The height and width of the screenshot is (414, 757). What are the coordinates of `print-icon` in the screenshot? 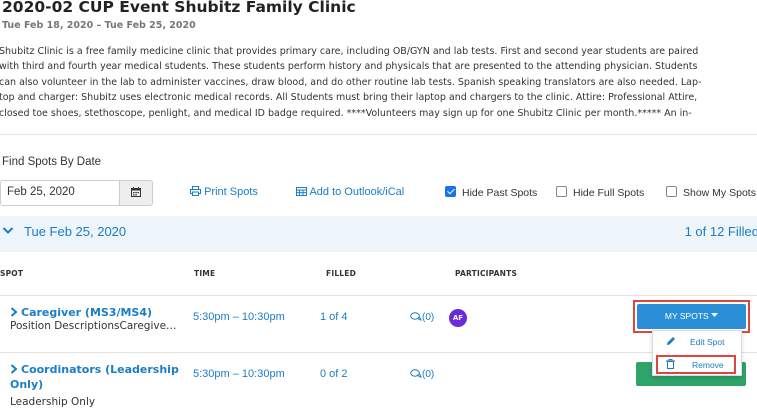 It's located at (195, 191).